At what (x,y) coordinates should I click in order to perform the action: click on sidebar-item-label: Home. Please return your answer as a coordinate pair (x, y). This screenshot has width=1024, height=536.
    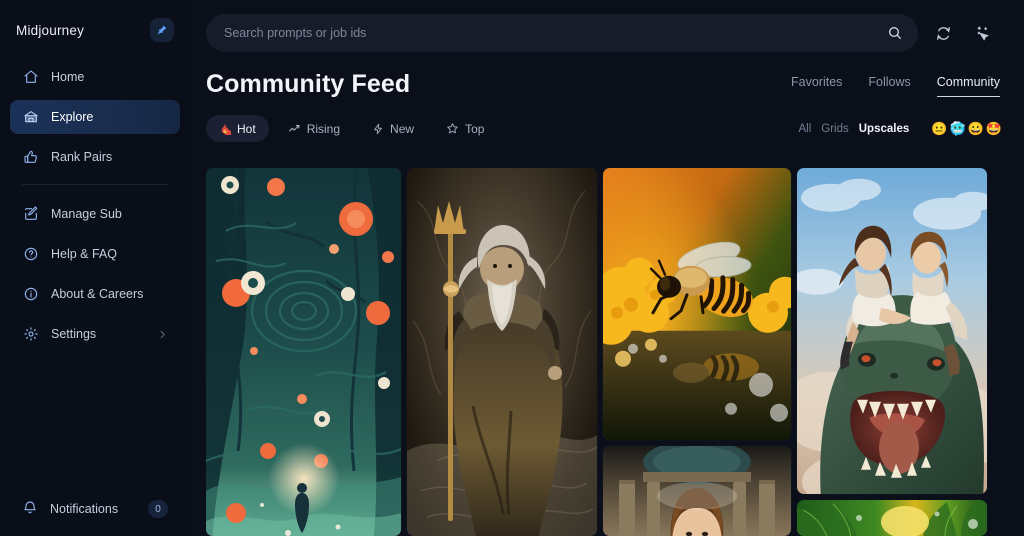
    Looking at the image, I should click on (68, 77).